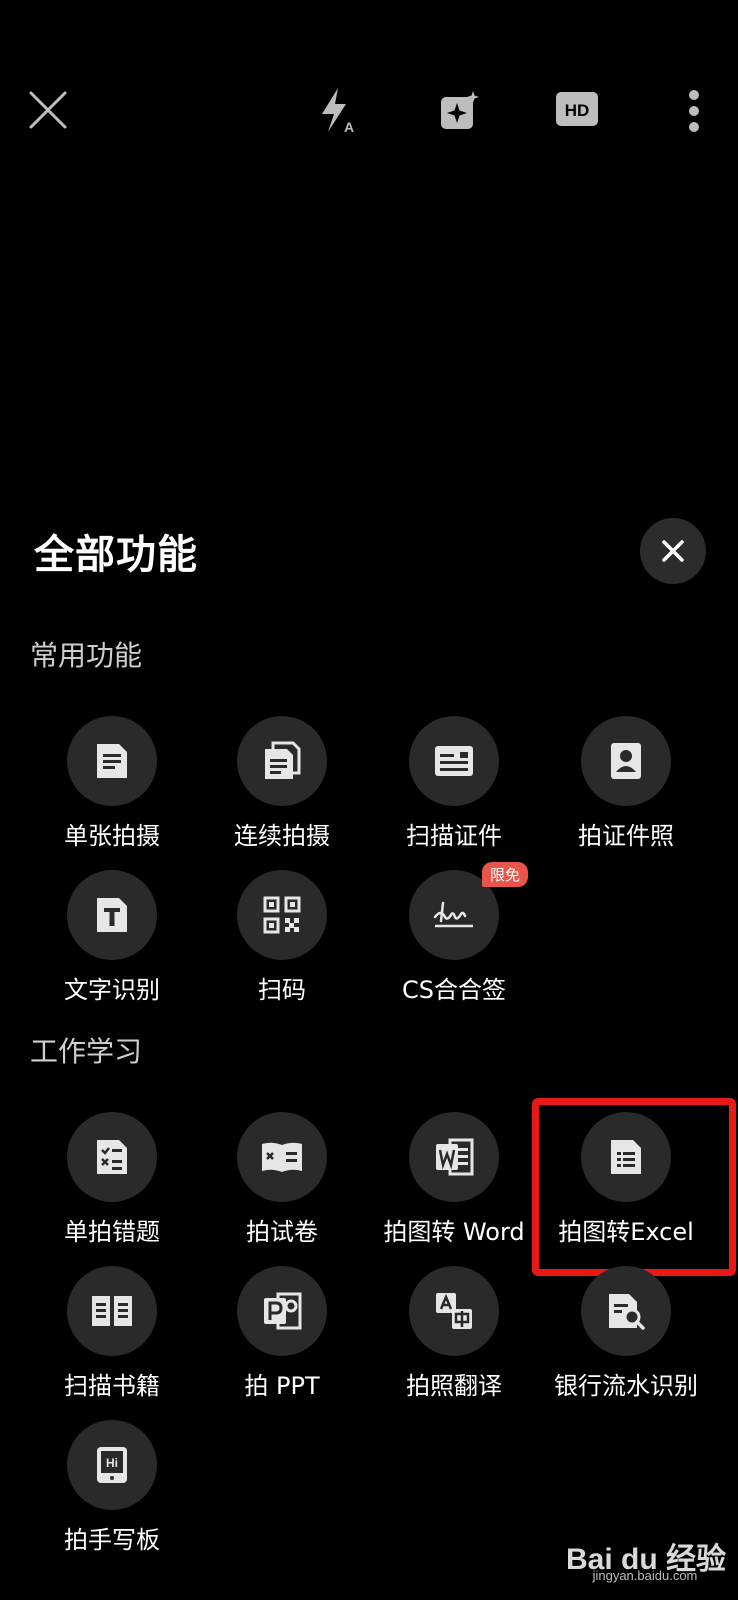  I want to click on portrait-photo-icon, so click(626, 761).